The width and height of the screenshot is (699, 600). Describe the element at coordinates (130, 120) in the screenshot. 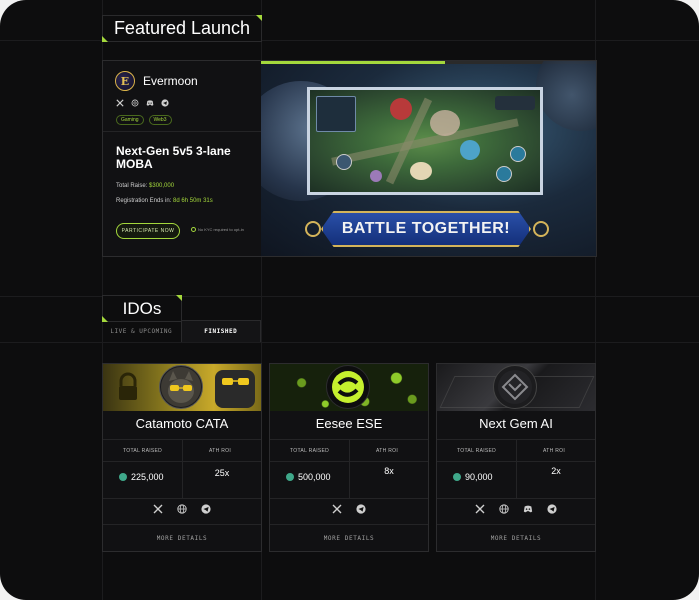

I see `tag-gaming: Gaming` at that location.